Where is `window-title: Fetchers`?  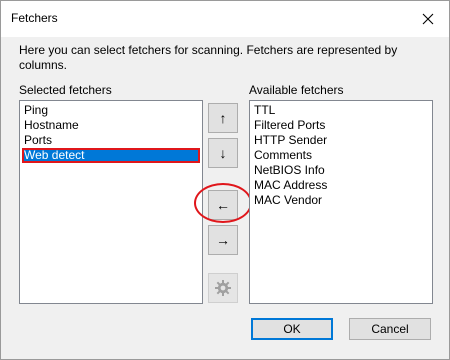 window-title: Fetchers is located at coordinates (34, 18).